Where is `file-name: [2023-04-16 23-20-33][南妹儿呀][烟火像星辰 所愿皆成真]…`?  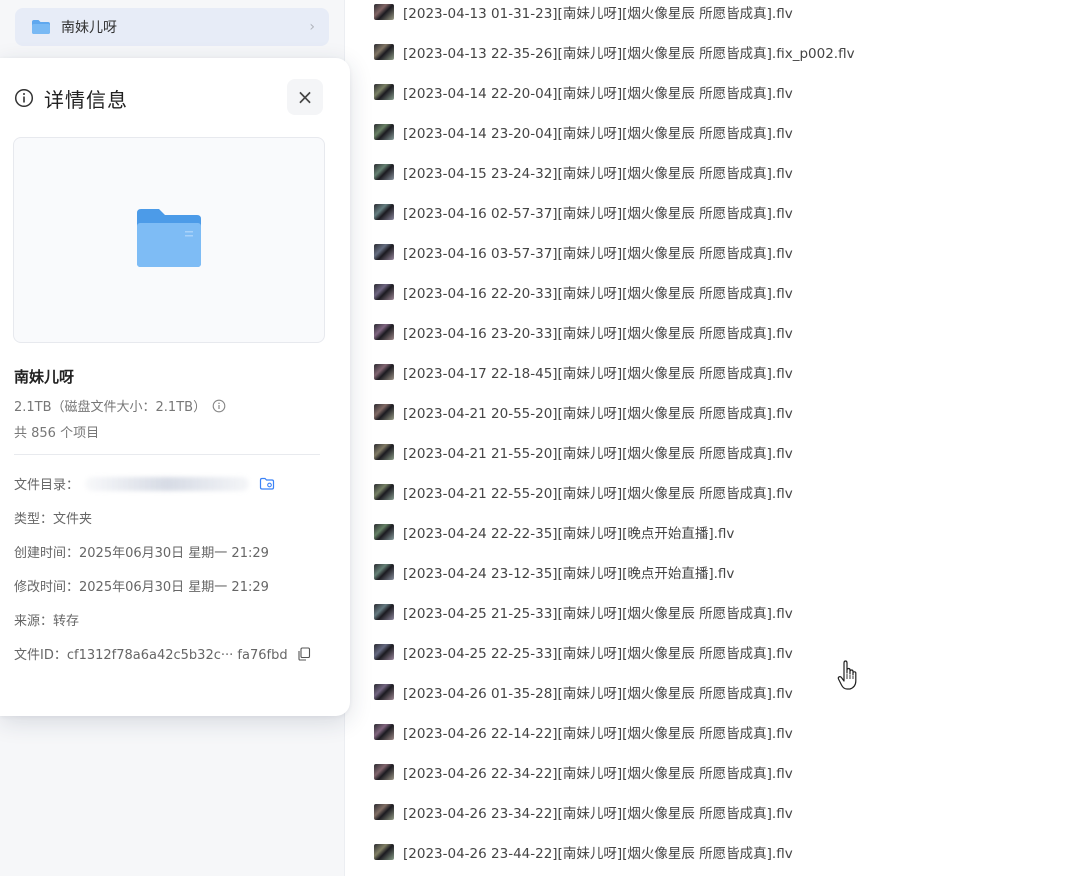
file-name: [2023-04-16 23-20-33][南妹儿呀][烟火像星辰 所愿皆成真]… is located at coordinates (598, 334).